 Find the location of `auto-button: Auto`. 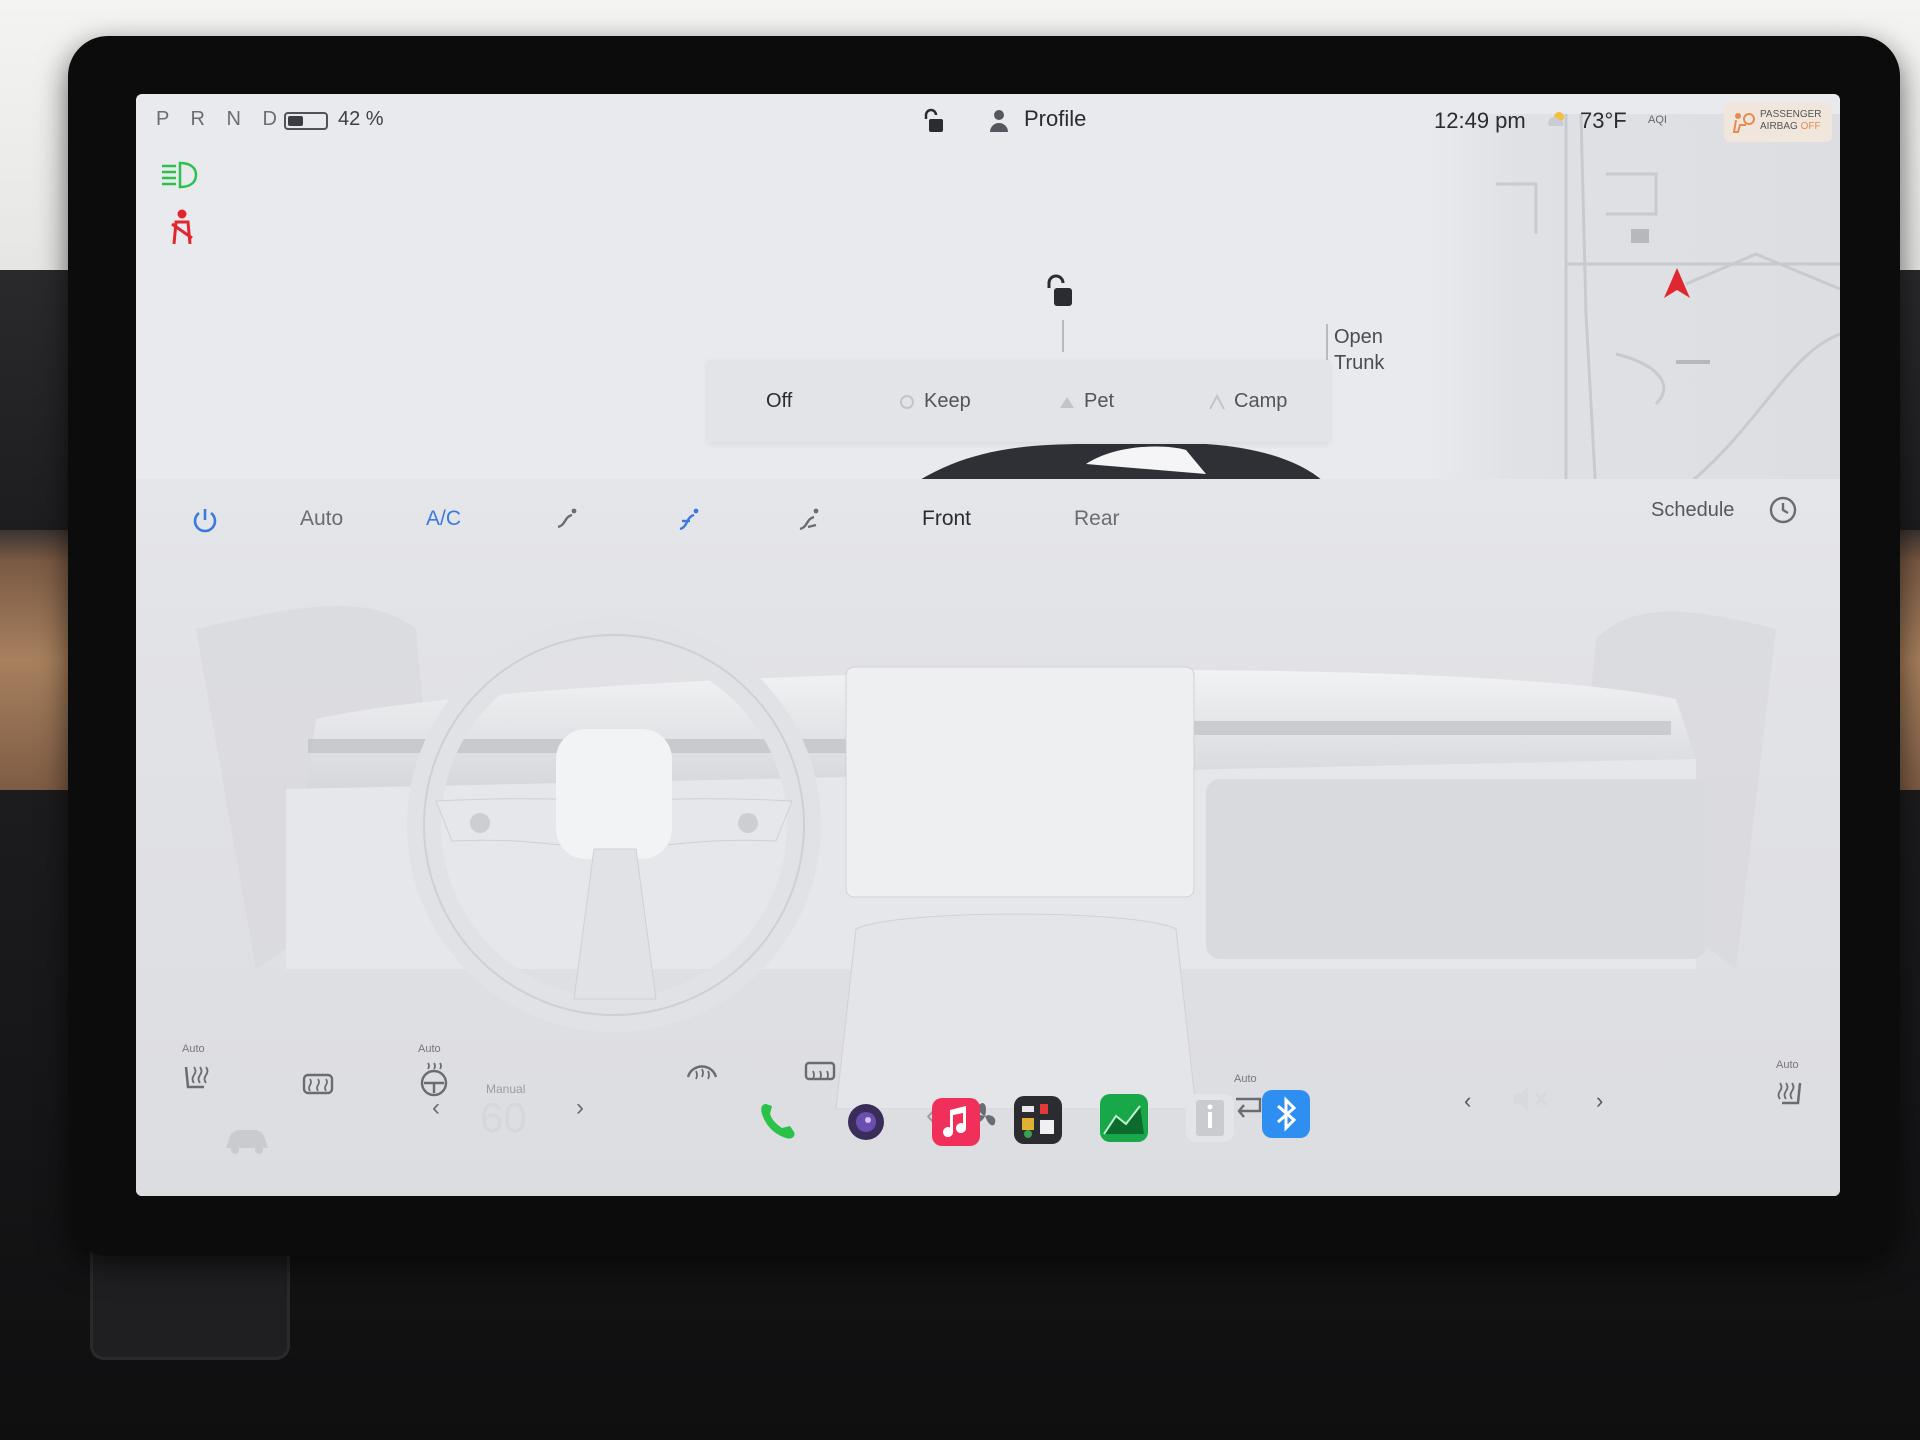

auto-button: Auto is located at coordinates (321, 519).